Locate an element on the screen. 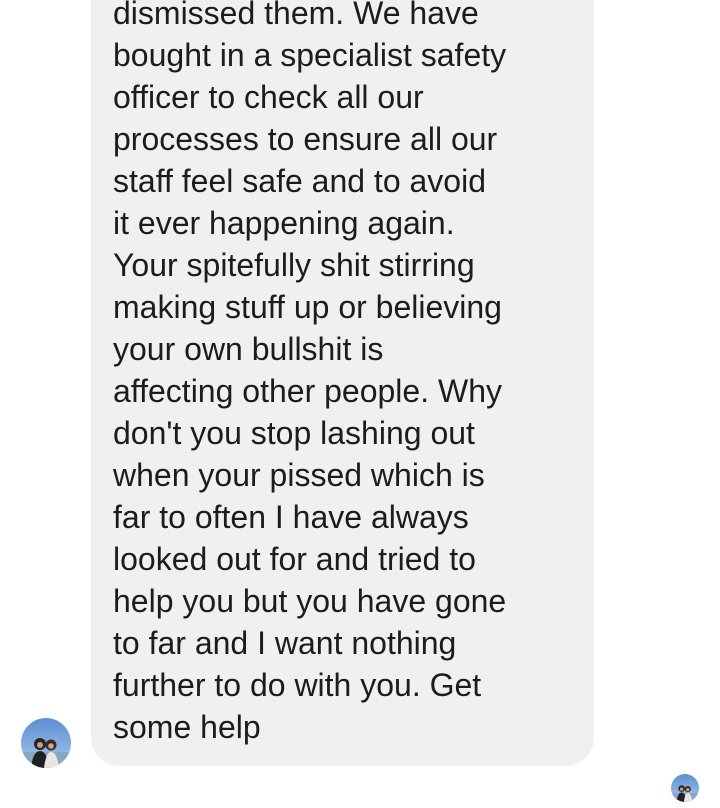 This screenshot has height=808, width=720. message-line: making stuff up or believing is located at coordinates (307, 307).